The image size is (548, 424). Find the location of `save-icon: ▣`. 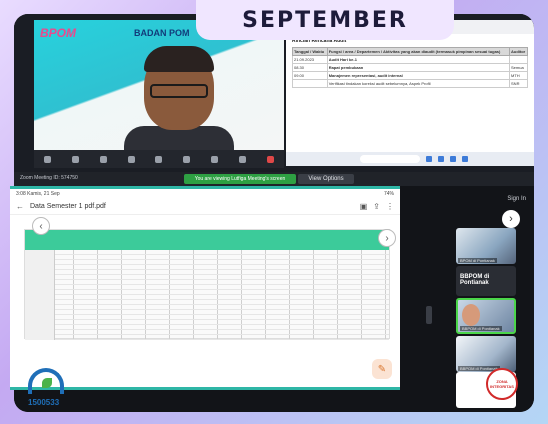

save-icon: ▣ is located at coordinates (364, 206).